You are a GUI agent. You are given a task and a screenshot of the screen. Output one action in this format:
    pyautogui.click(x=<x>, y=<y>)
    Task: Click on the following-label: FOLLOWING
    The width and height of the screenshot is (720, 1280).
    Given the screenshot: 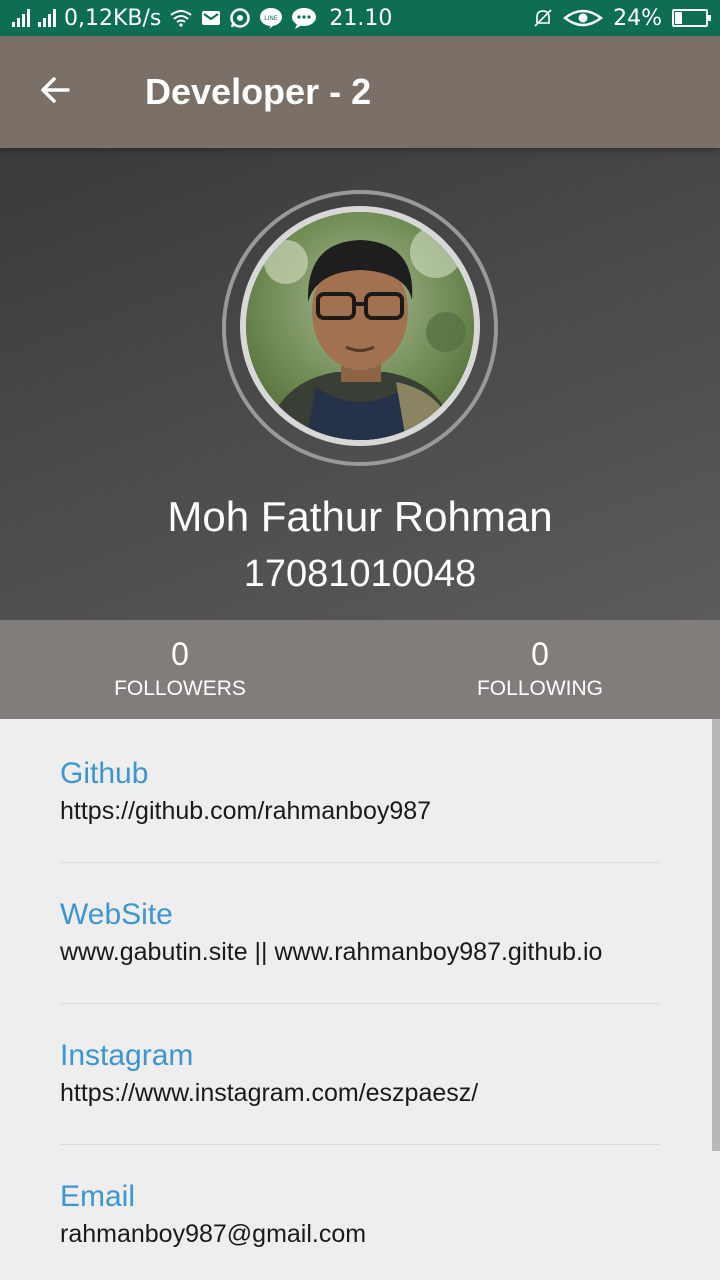 What is the action you would take?
    pyautogui.click(x=539, y=688)
    